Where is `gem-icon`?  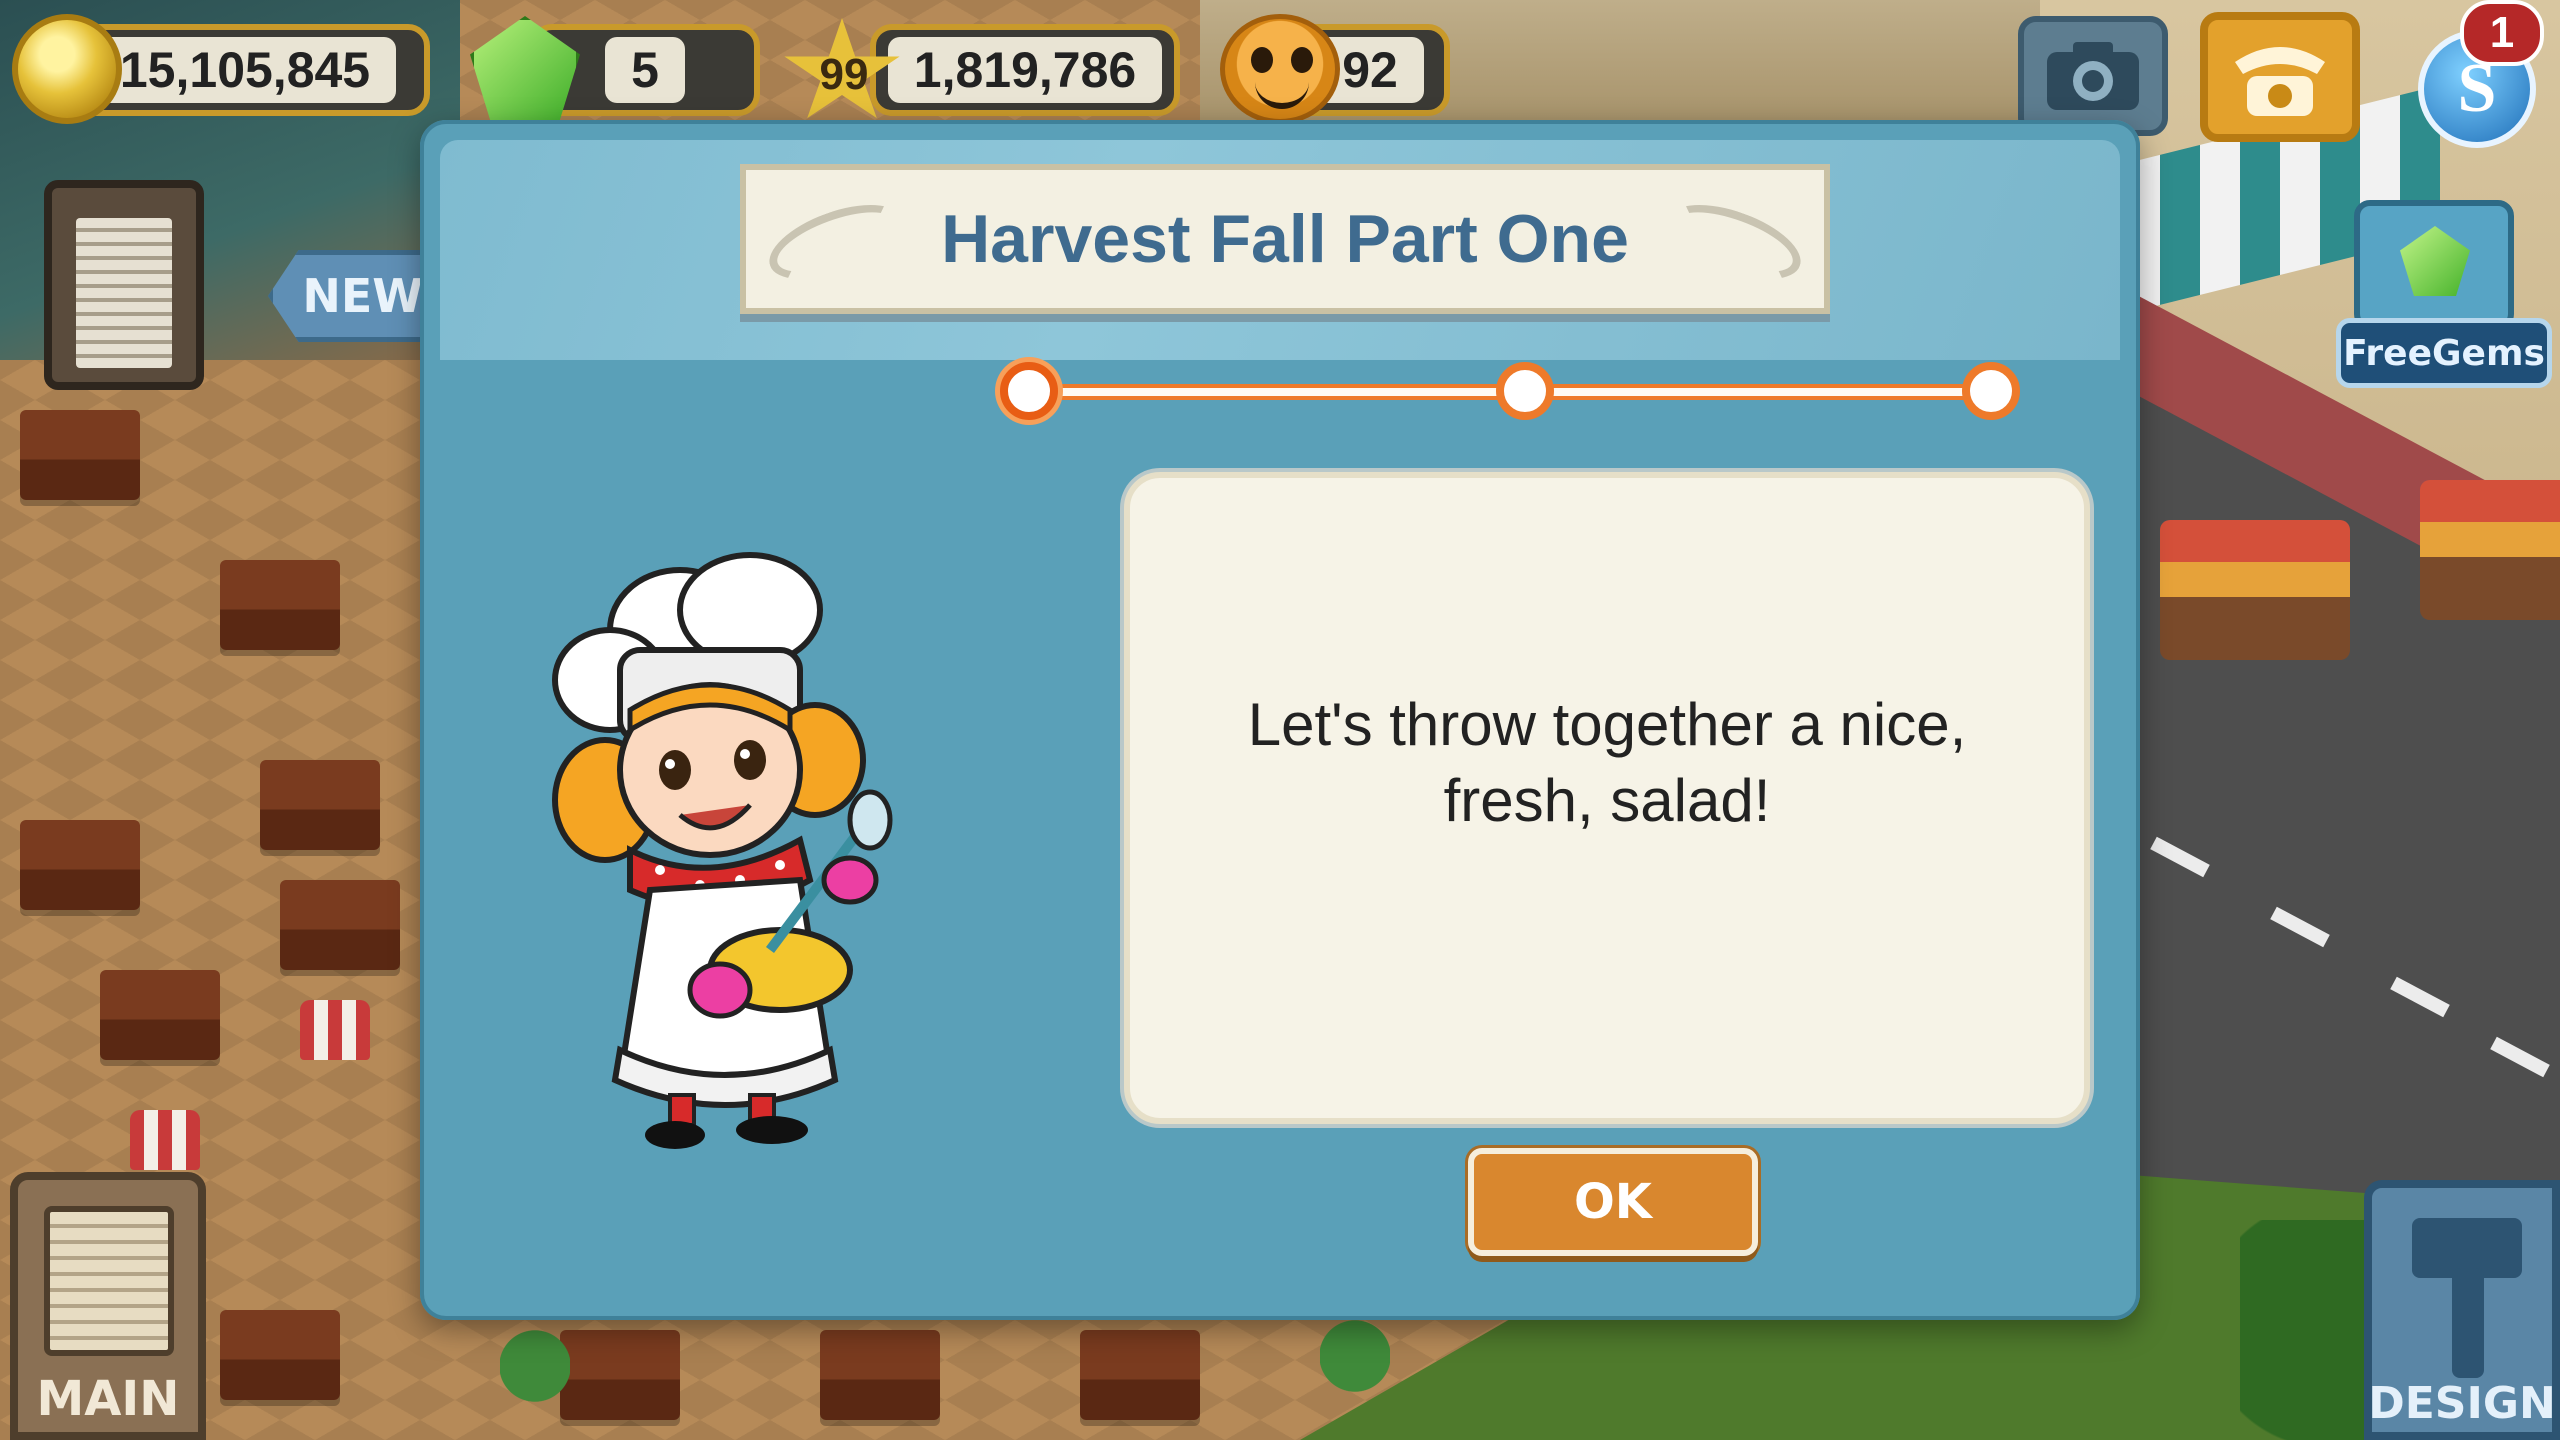
gem-icon is located at coordinates (2435, 261).